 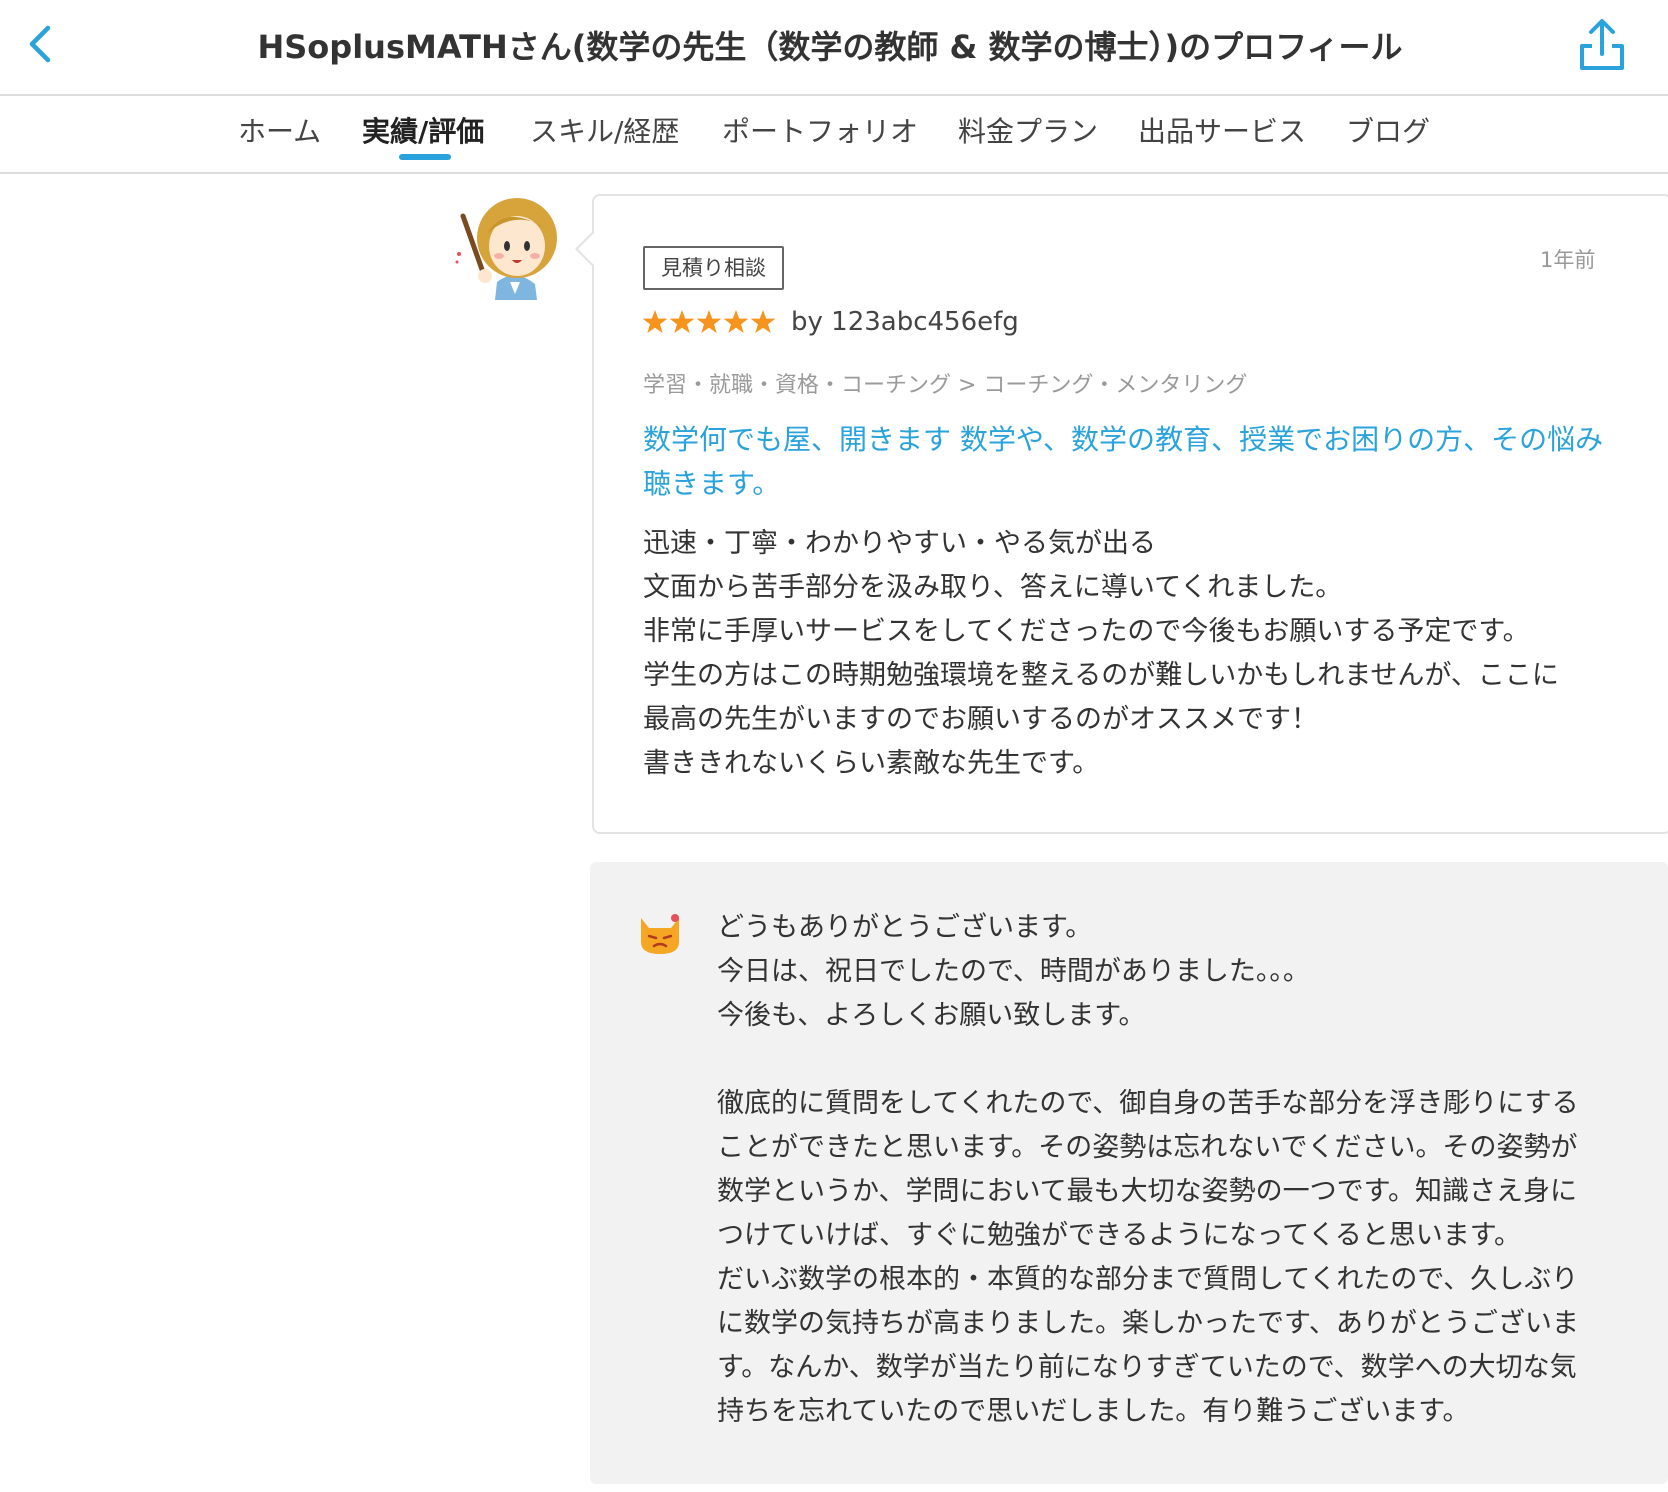 What do you see at coordinates (980, 719) in the screenshot?
I see `review-line: 最高の先生がいますのでお願いするのがオススメです！` at bounding box center [980, 719].